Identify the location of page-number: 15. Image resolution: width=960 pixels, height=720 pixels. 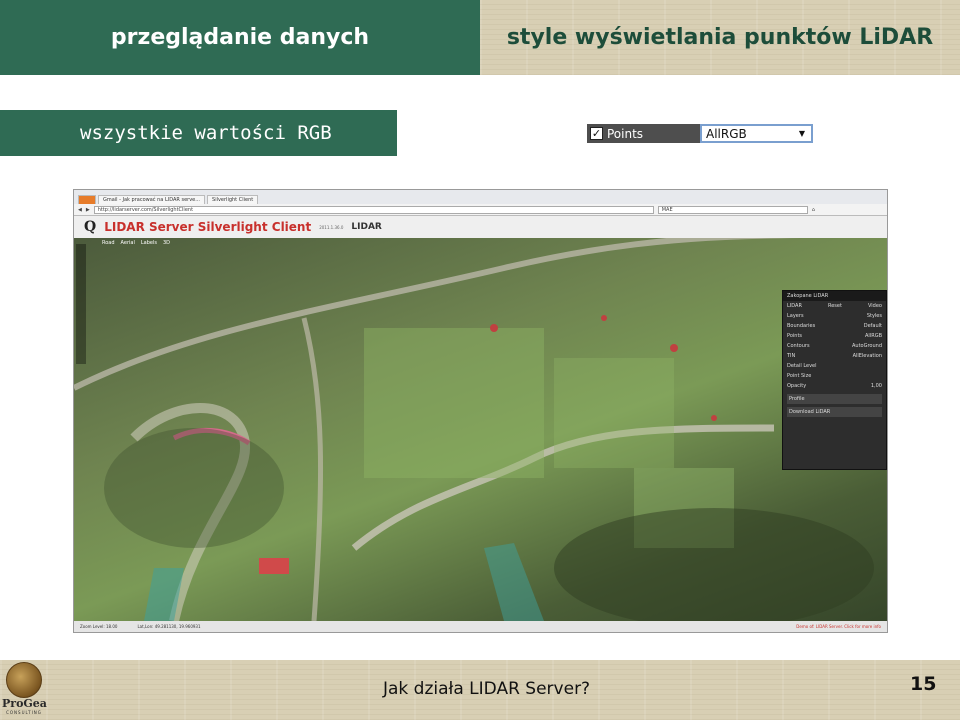
(923, 684).